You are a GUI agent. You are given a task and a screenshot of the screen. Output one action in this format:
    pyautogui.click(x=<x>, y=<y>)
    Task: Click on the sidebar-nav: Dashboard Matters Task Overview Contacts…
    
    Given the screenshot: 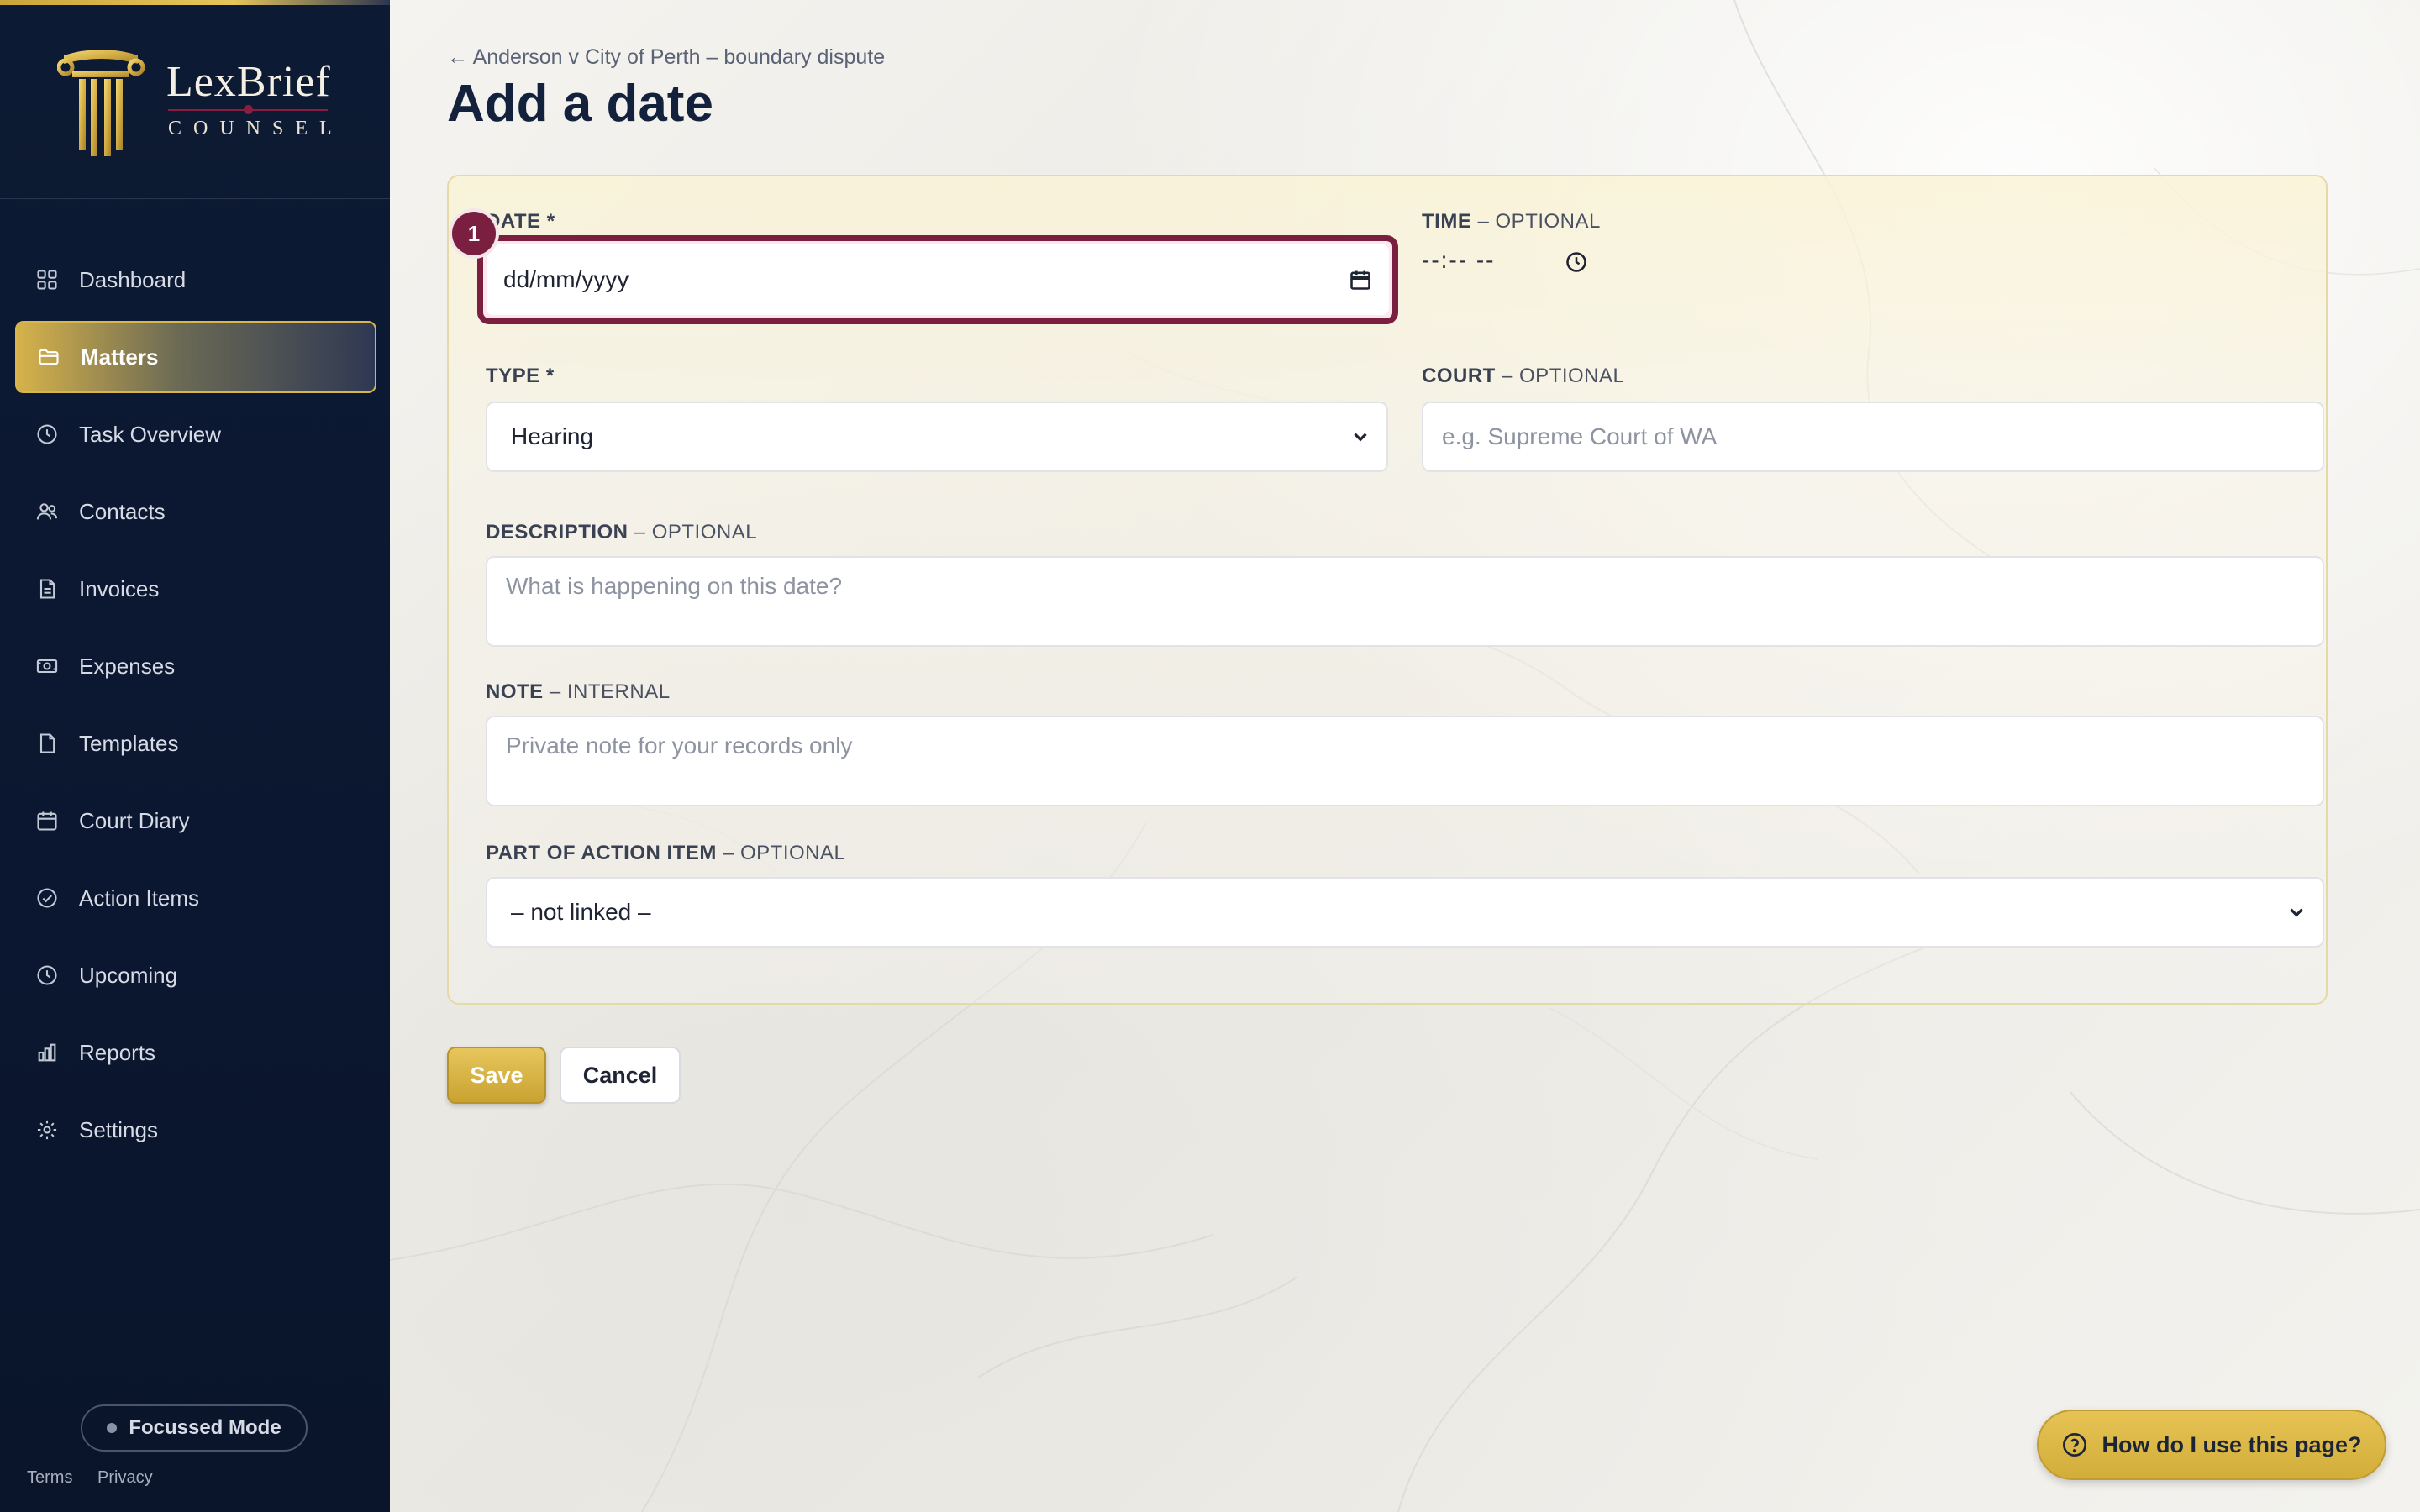 What is the action you would take?
    pyautogui.click(x=195, y=707)
    